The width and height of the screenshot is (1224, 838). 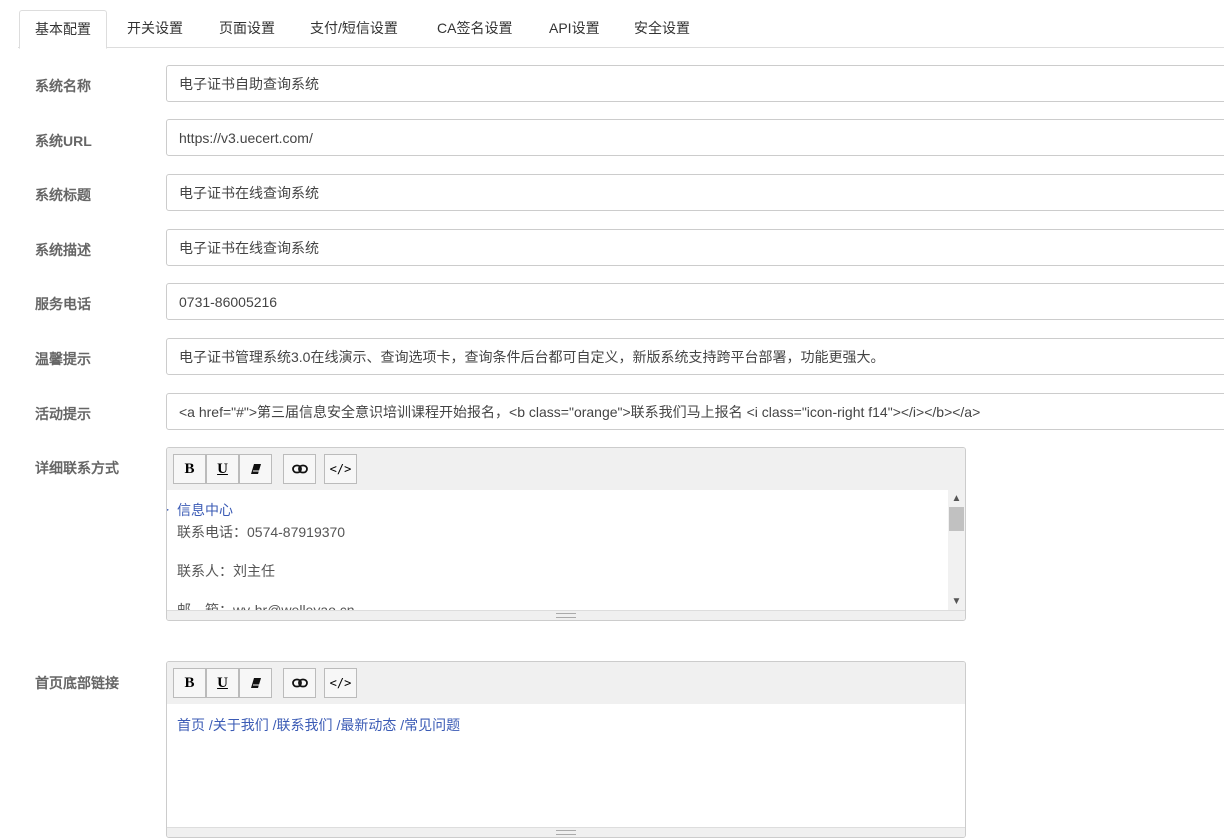 What do you see at coordinates (63, 141) in the screenshot?
I see `system-url-label: 系统URL` at bounding box center [63, 141].